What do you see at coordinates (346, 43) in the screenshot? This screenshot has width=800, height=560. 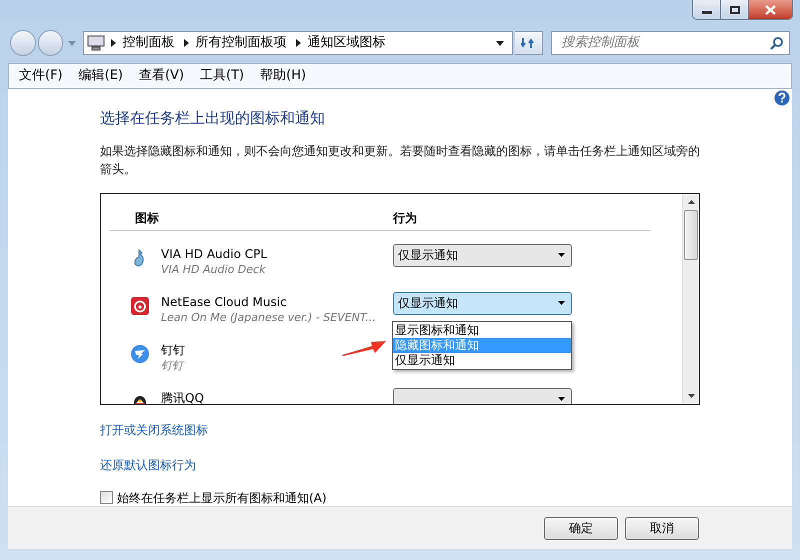 I see `breadcrumb-item: 通知区域图标` at bounding box center [346, 43].